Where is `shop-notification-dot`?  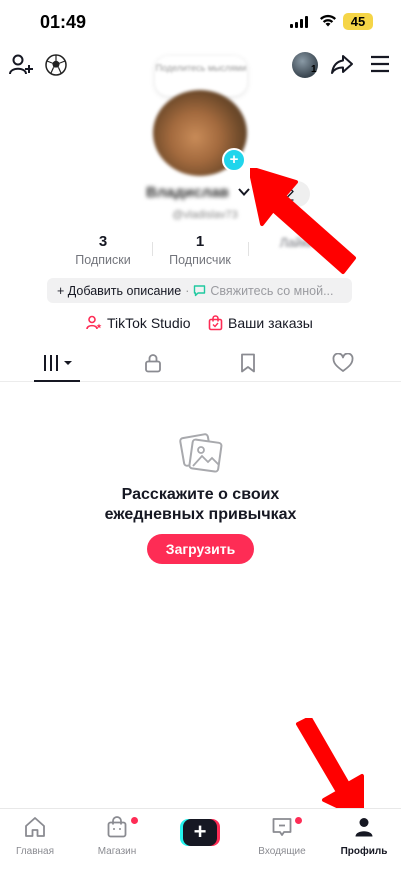 shop-notification-dot is located at coordinates (134, 820).